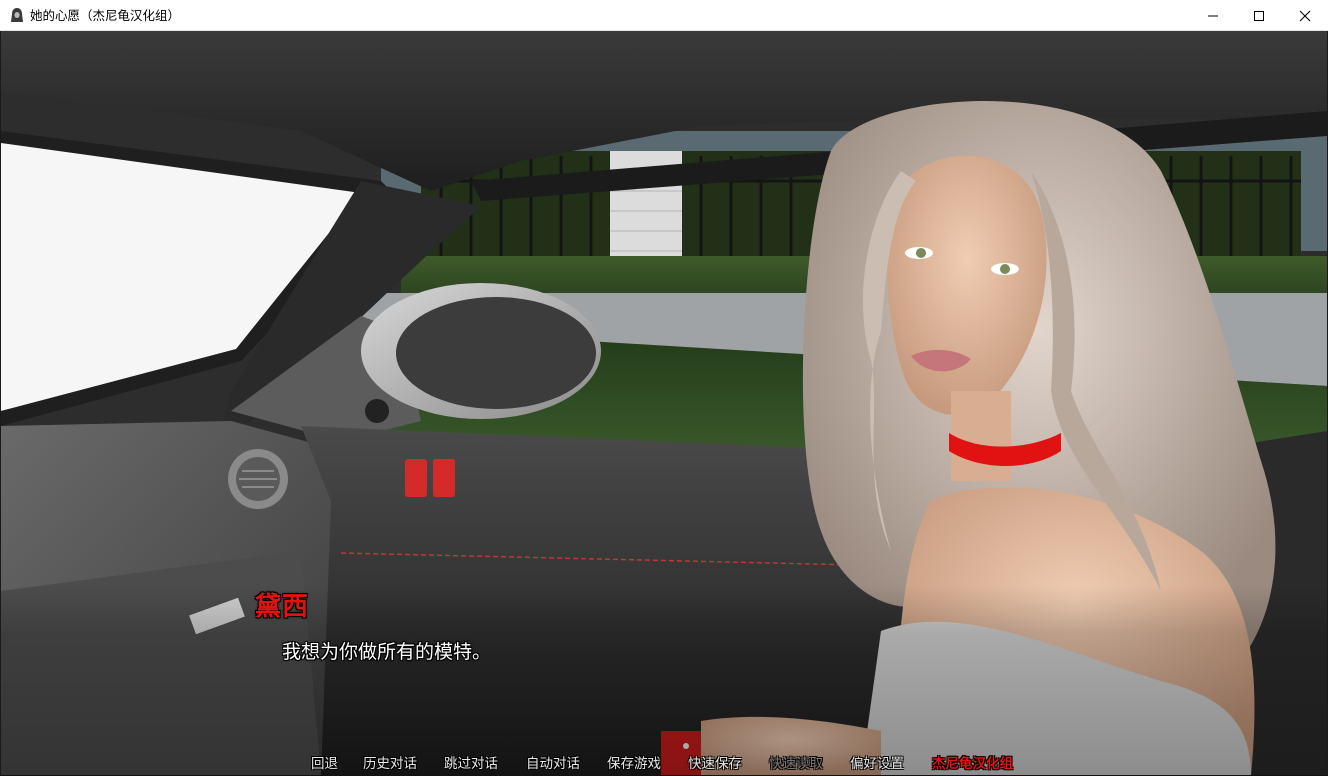 The height and width of the screenshot is (776, 1328). I want to click on translator-credit-button: 杰尼龟汉化组, so click(972, 764).